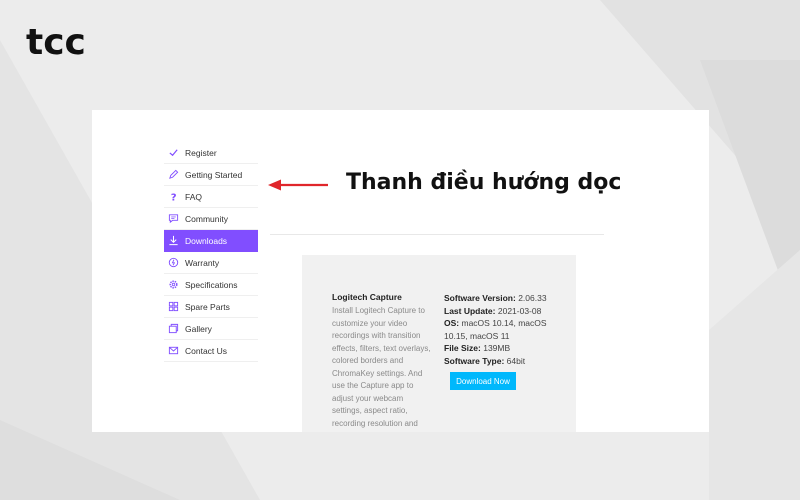  Describe the element at coordinates (483, 381) in the screenshot. I see `download-now-button: Download Now` at that location.